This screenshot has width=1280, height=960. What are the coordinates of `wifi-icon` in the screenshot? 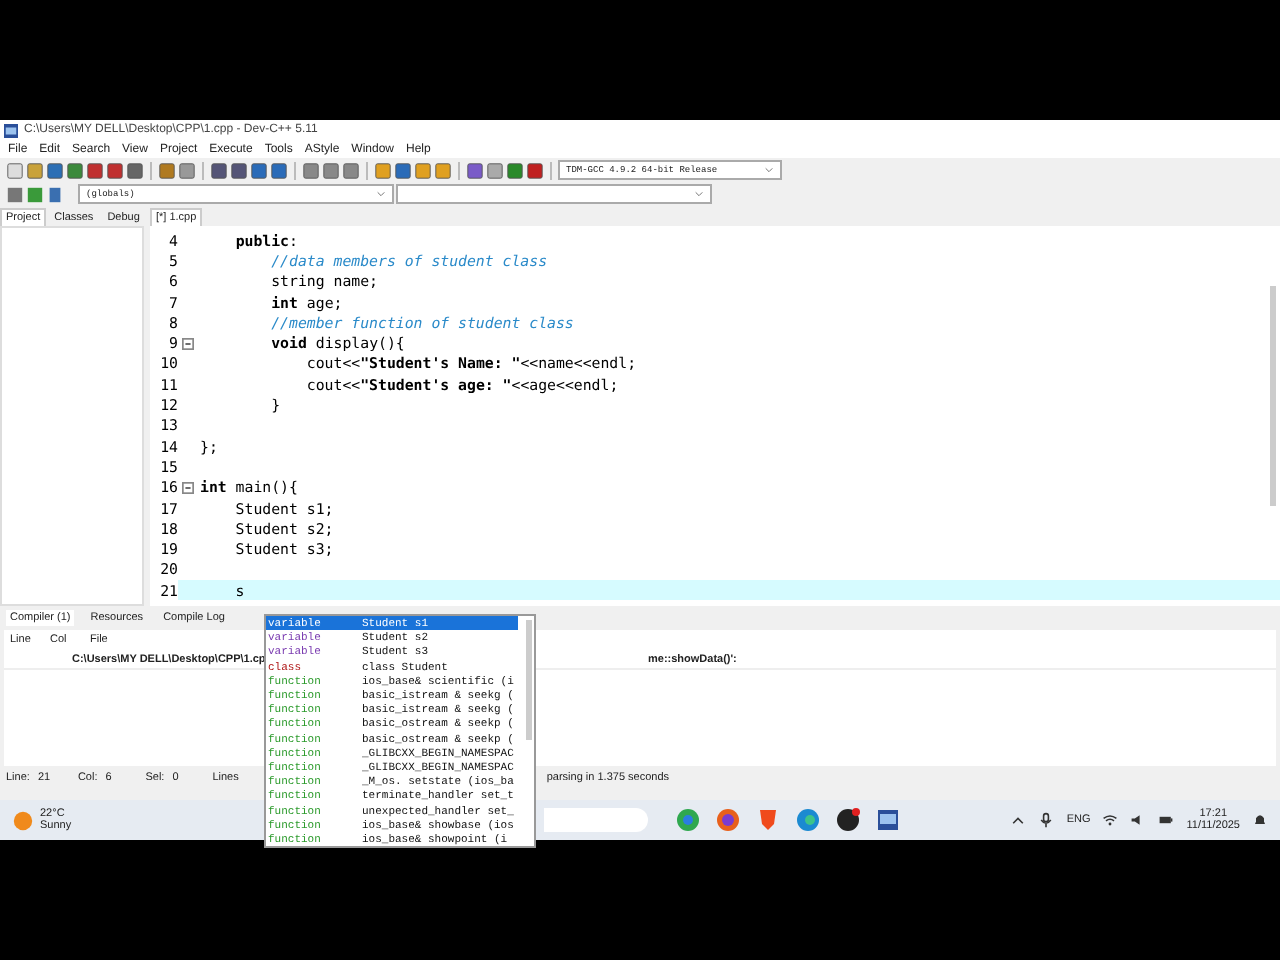 It's located at (1110, 820).